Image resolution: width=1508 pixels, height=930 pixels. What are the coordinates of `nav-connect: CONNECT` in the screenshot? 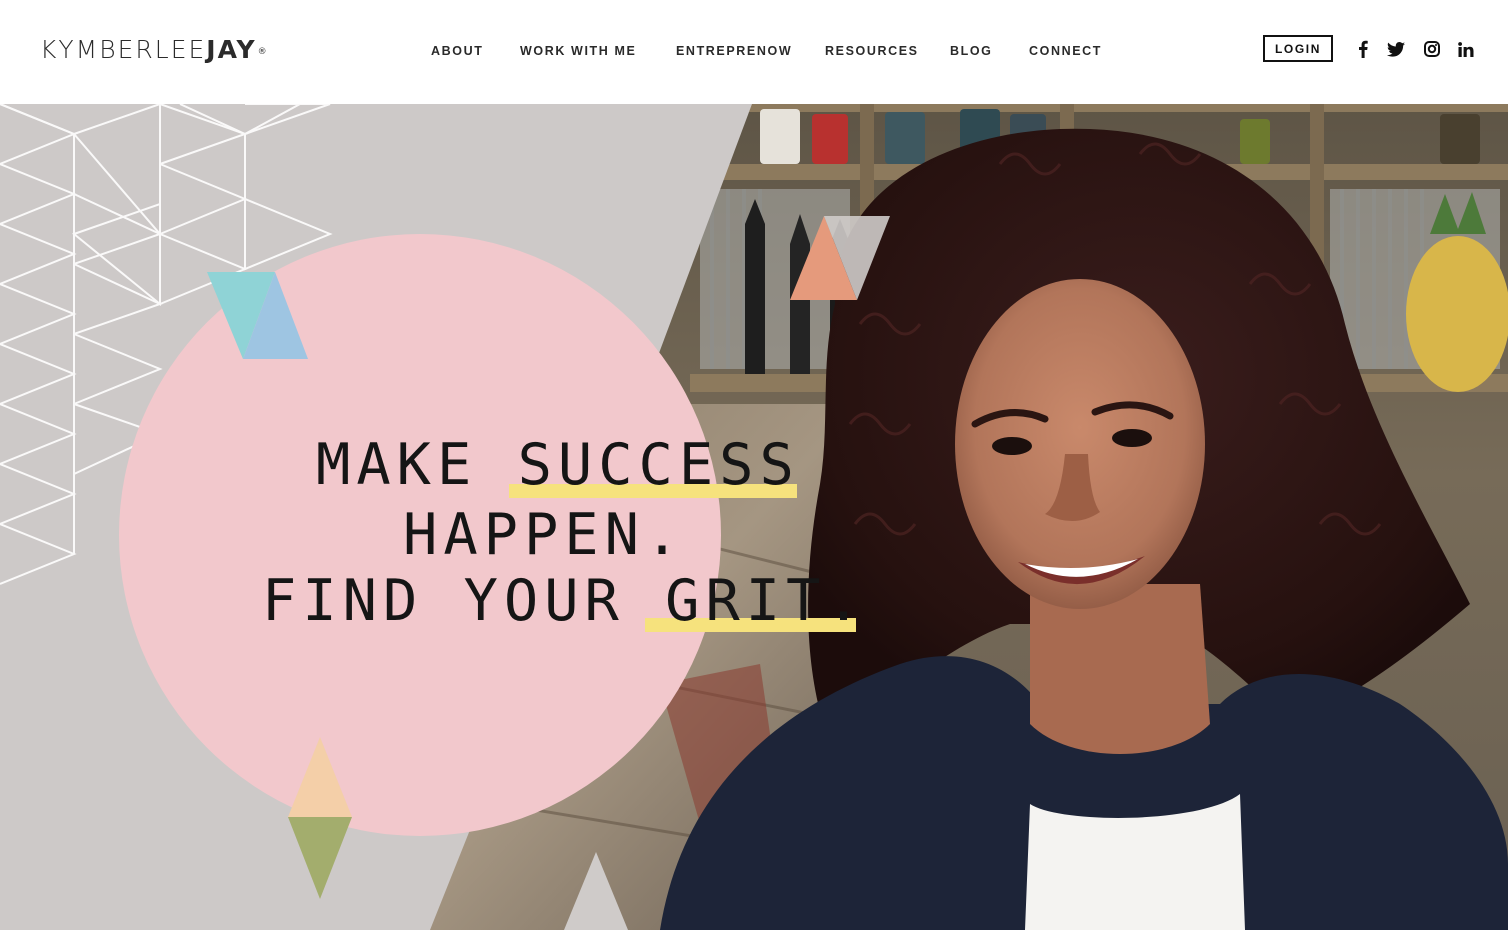 It's located at (1065, 51).